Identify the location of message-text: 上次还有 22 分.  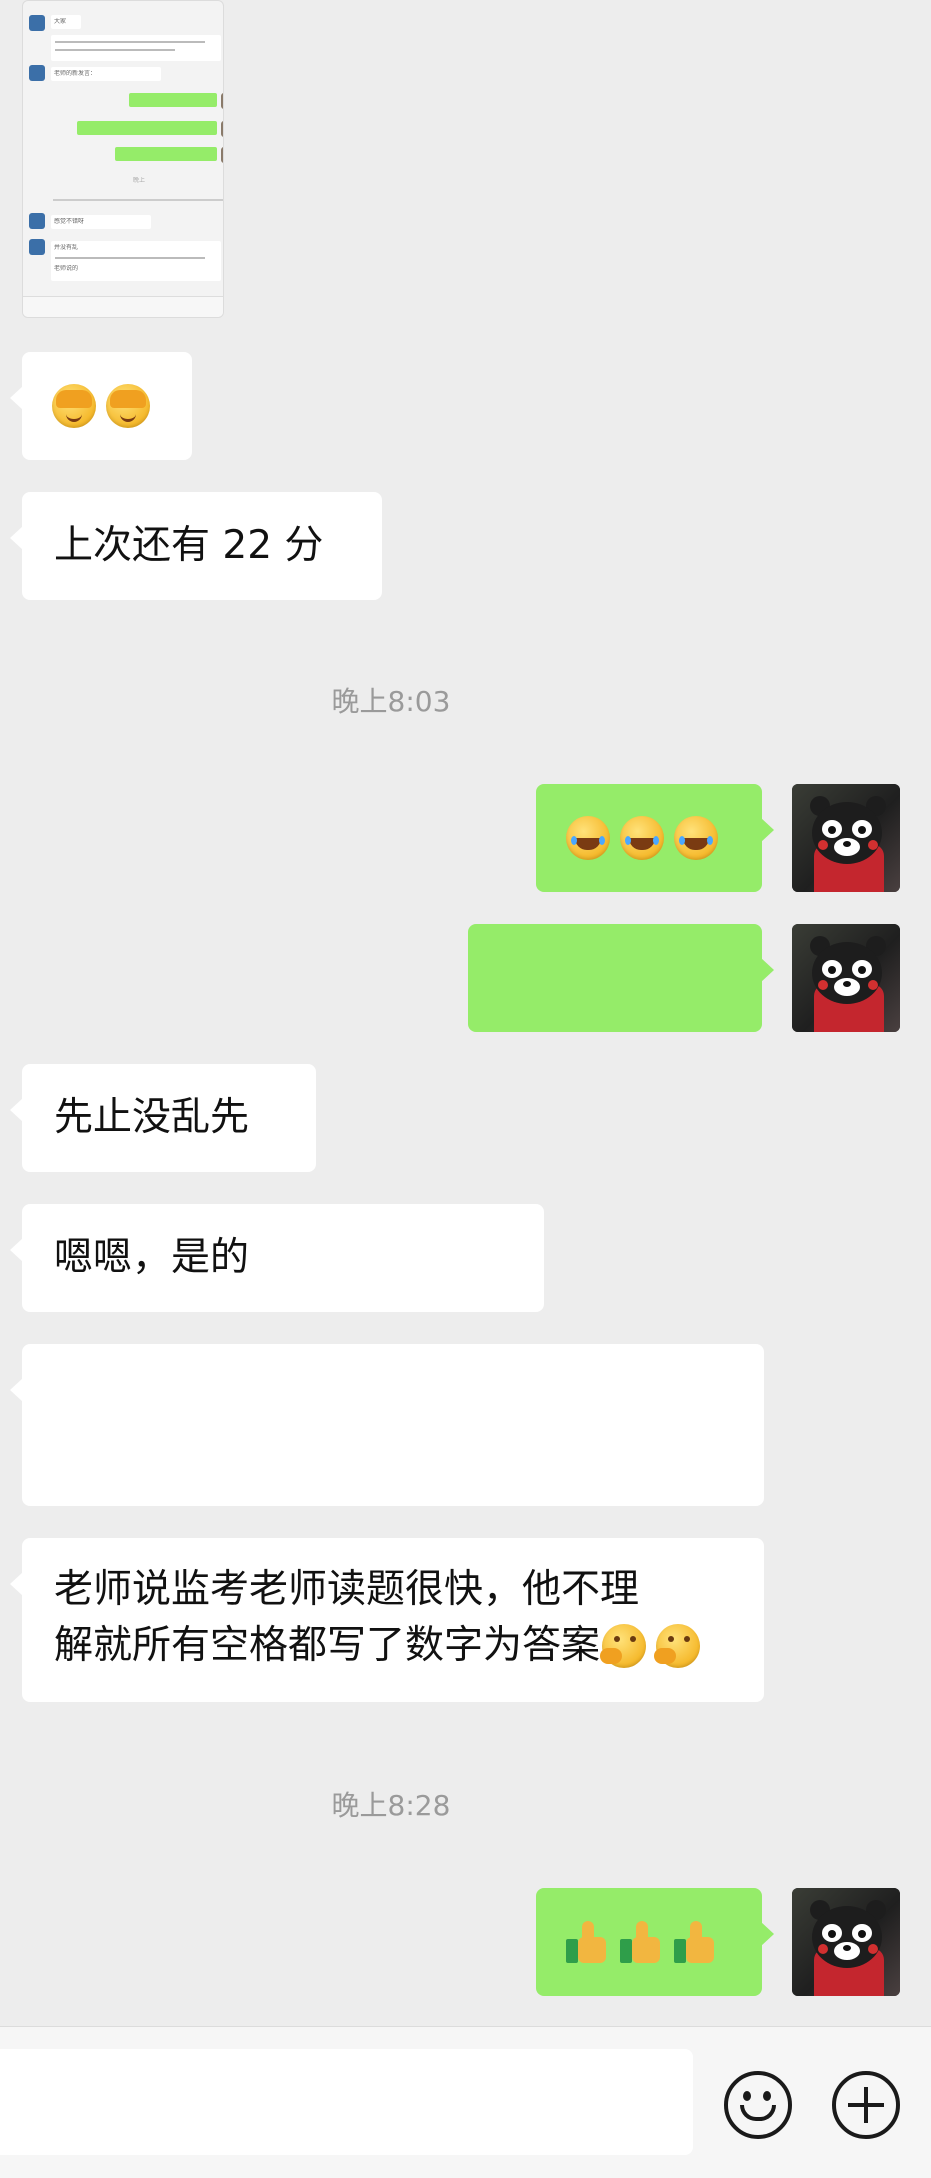
(189, 545).